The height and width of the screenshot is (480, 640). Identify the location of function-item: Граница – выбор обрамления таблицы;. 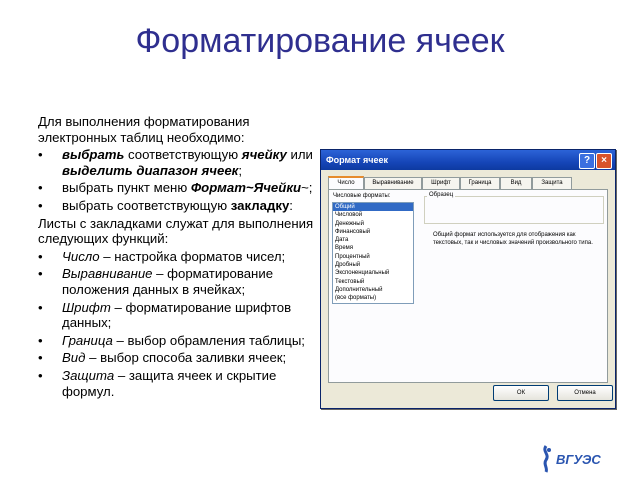
(178, 341).